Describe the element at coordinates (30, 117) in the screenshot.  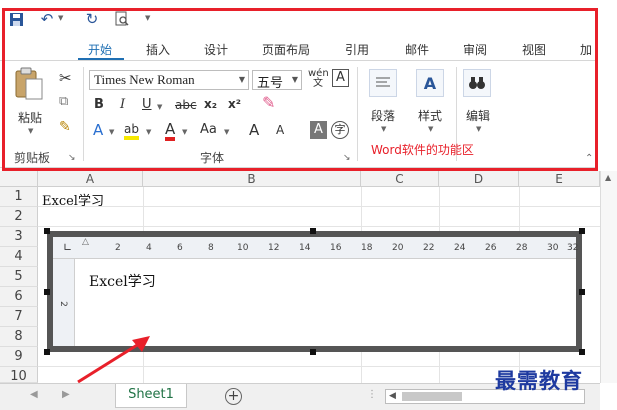
I see `paste-button: 粘贴` at that location.